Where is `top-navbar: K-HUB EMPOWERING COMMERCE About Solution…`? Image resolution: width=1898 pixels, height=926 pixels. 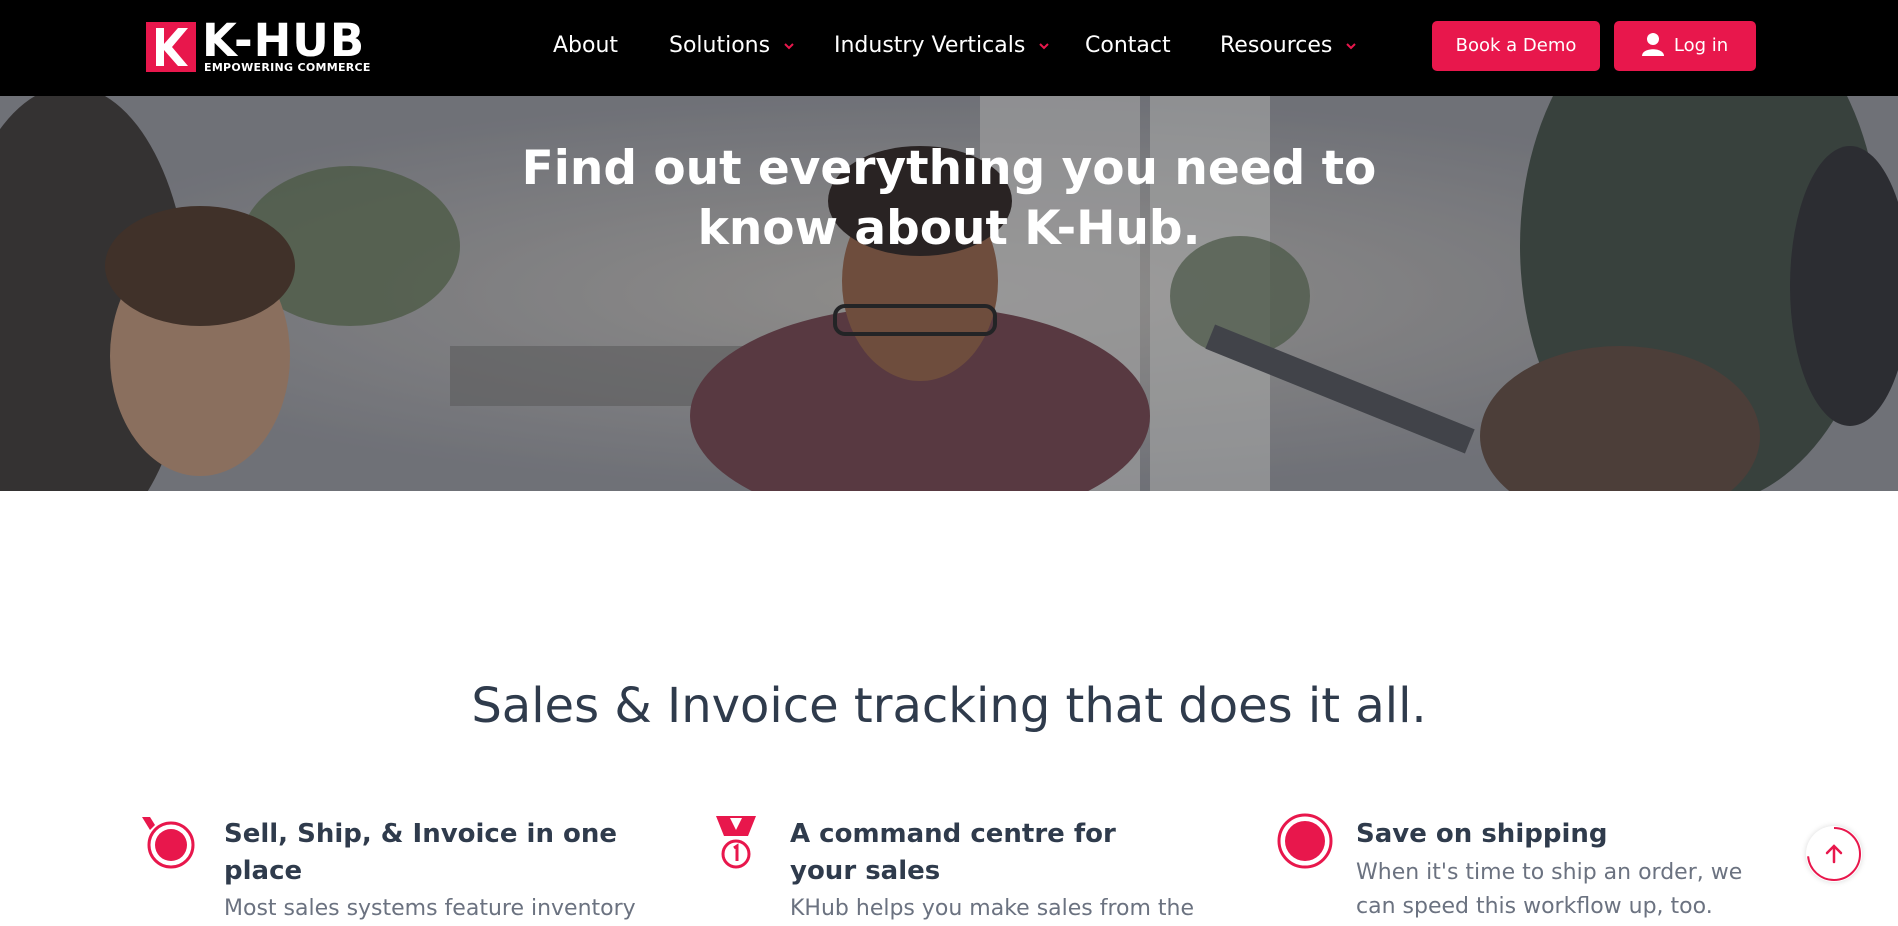 top-navbar: K-HUB EMPOWERING COMMERCE About Solution… is located at coordinates (949, 48).